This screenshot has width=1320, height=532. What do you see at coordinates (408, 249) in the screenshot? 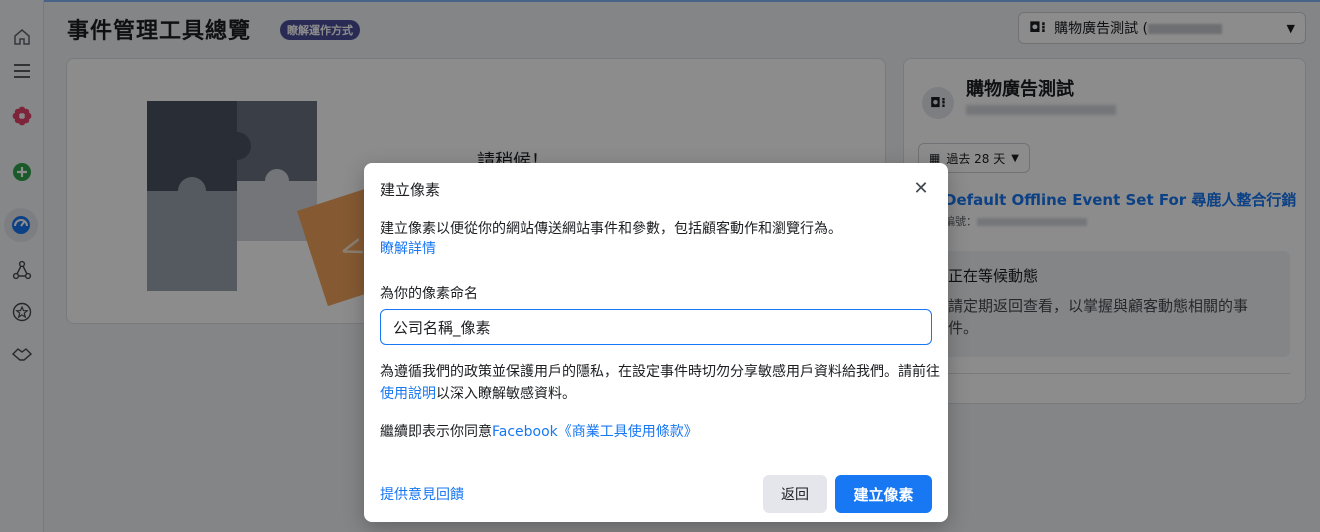
I see `learn-more-link: 瞭解詳情` at bounding box center [408, 249].